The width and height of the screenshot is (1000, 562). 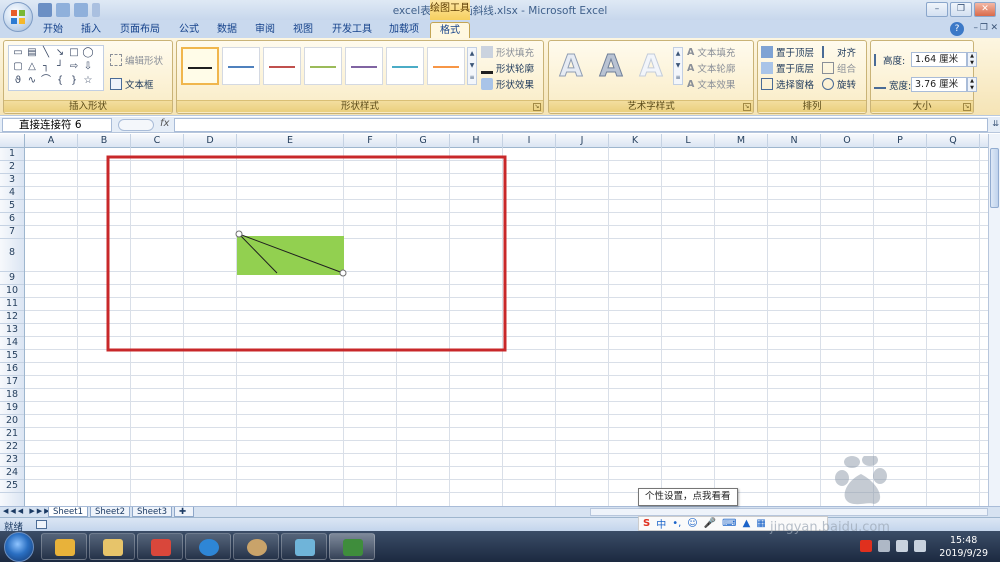 I want to click on column-header: H, so click(x=476, y=141).